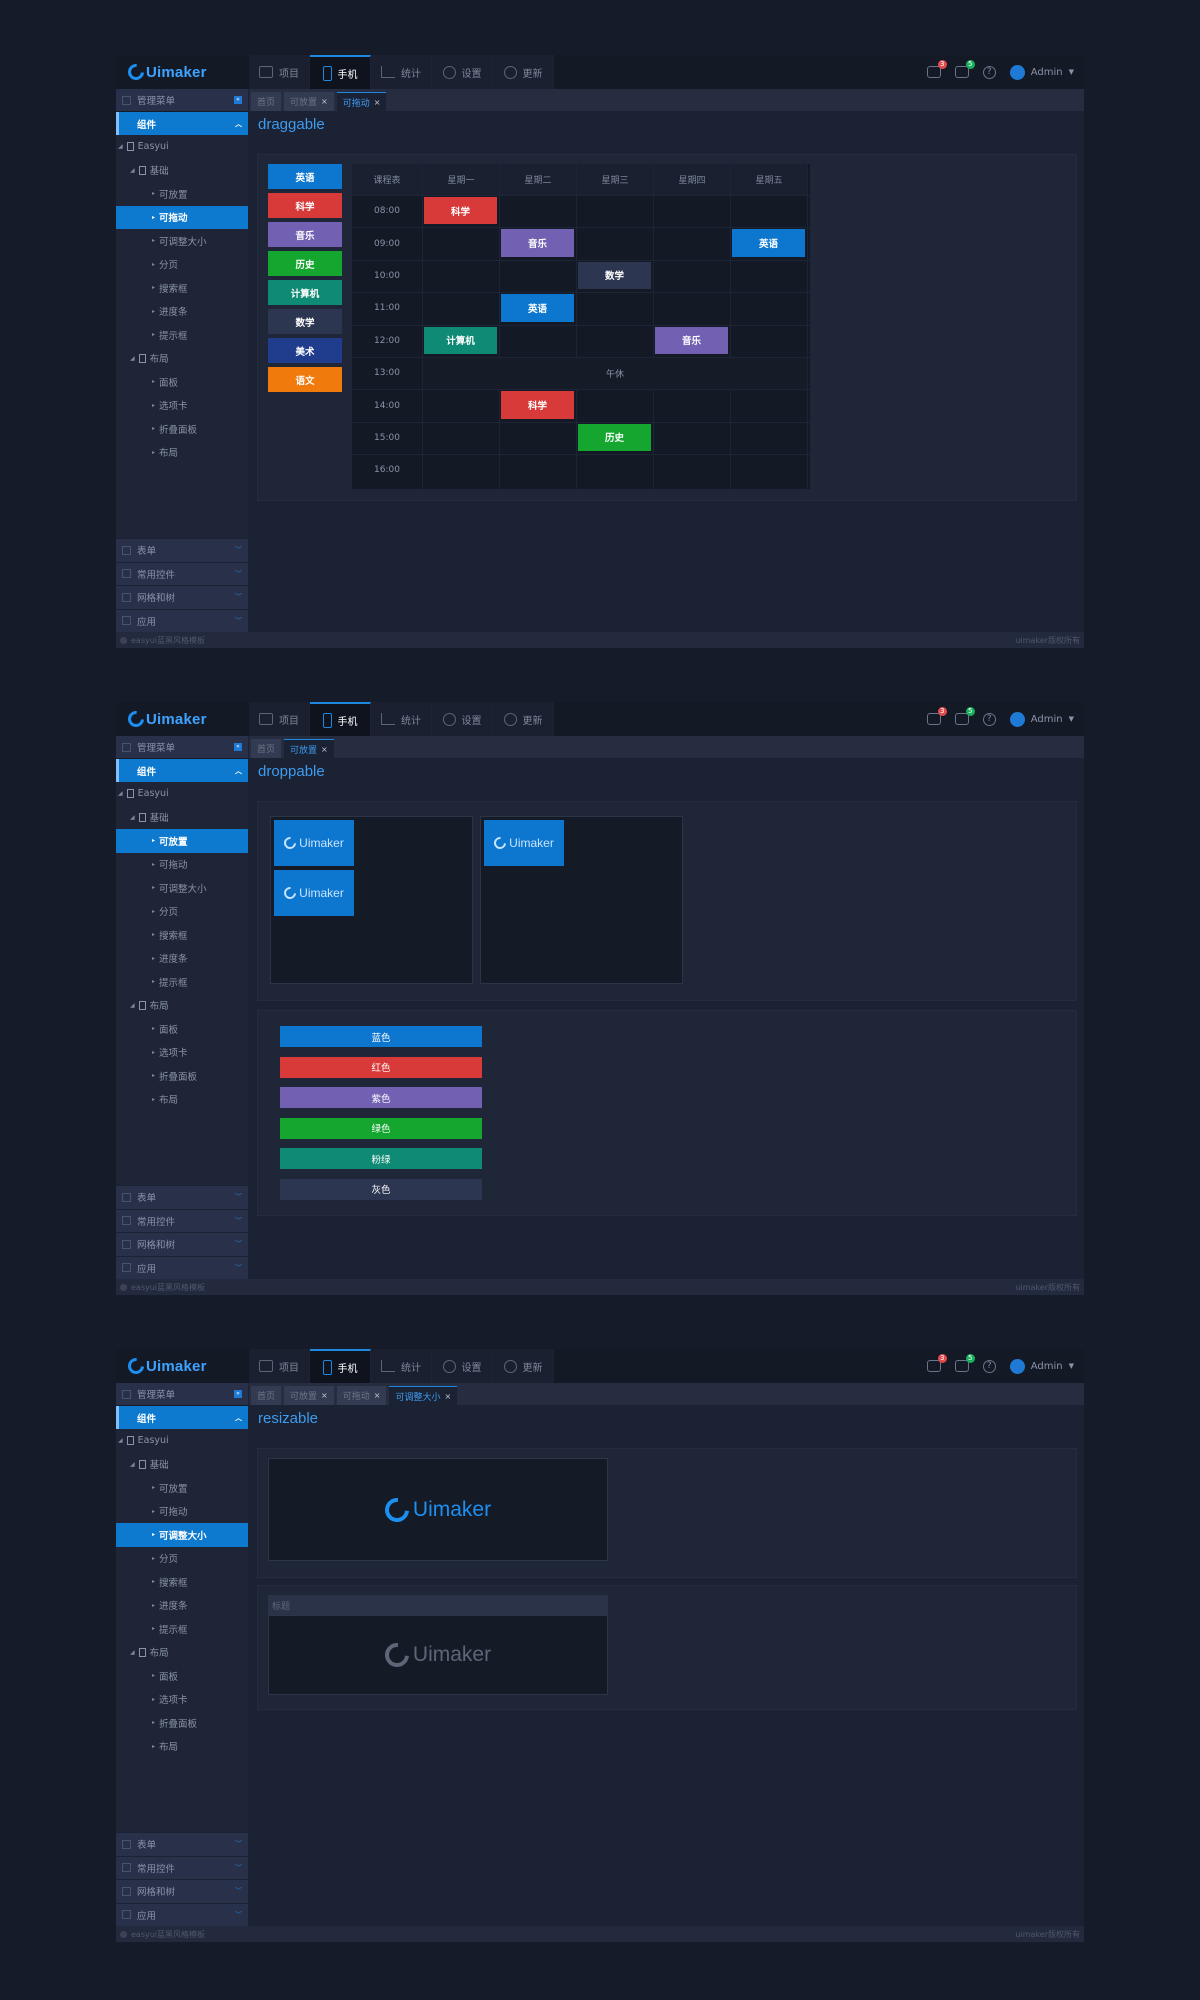 This screenshot has height=2000, width=1200. I want to click on color-button: 紫色, so click(381, 1097).